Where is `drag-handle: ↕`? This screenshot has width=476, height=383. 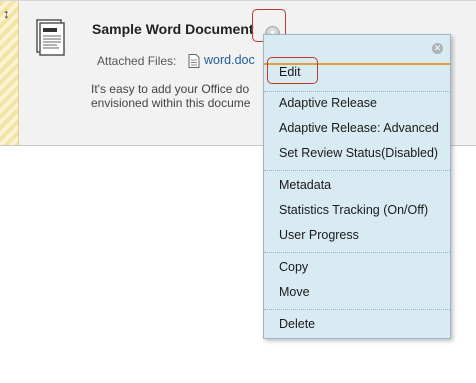
drag-handle: ↕ is located at coordinates (9, 73).